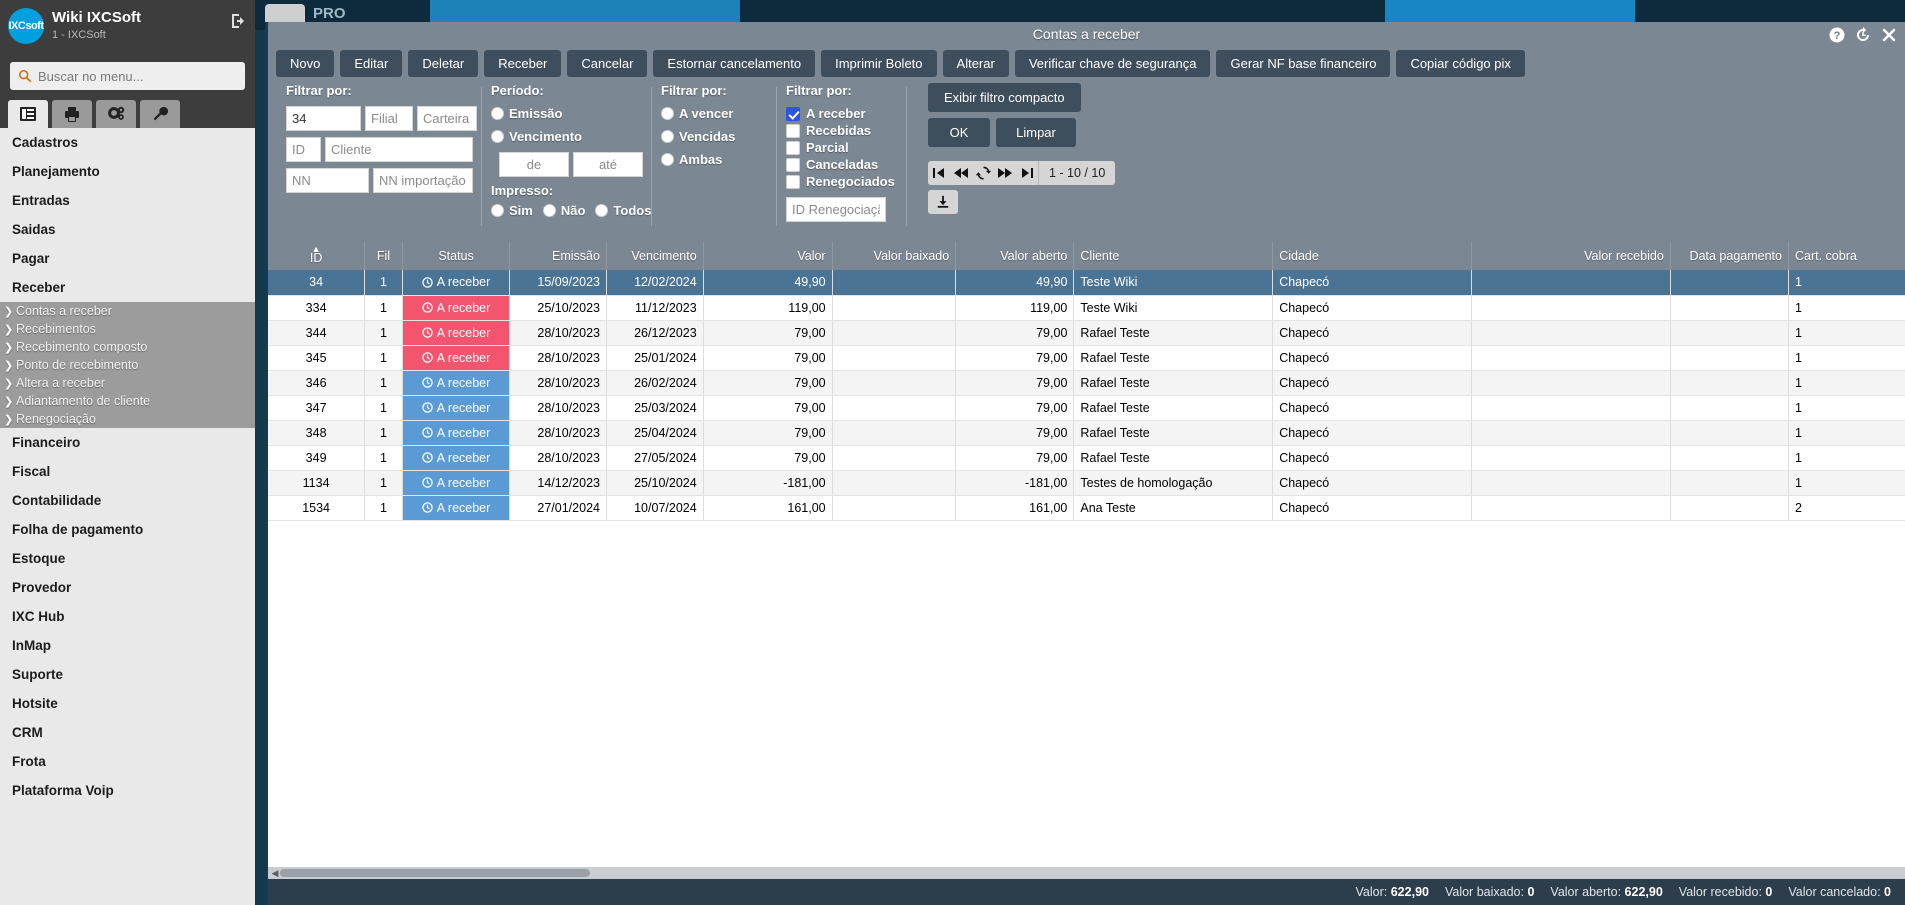  I want to click on column-header-id: ▲ ID, so click(317, 256).